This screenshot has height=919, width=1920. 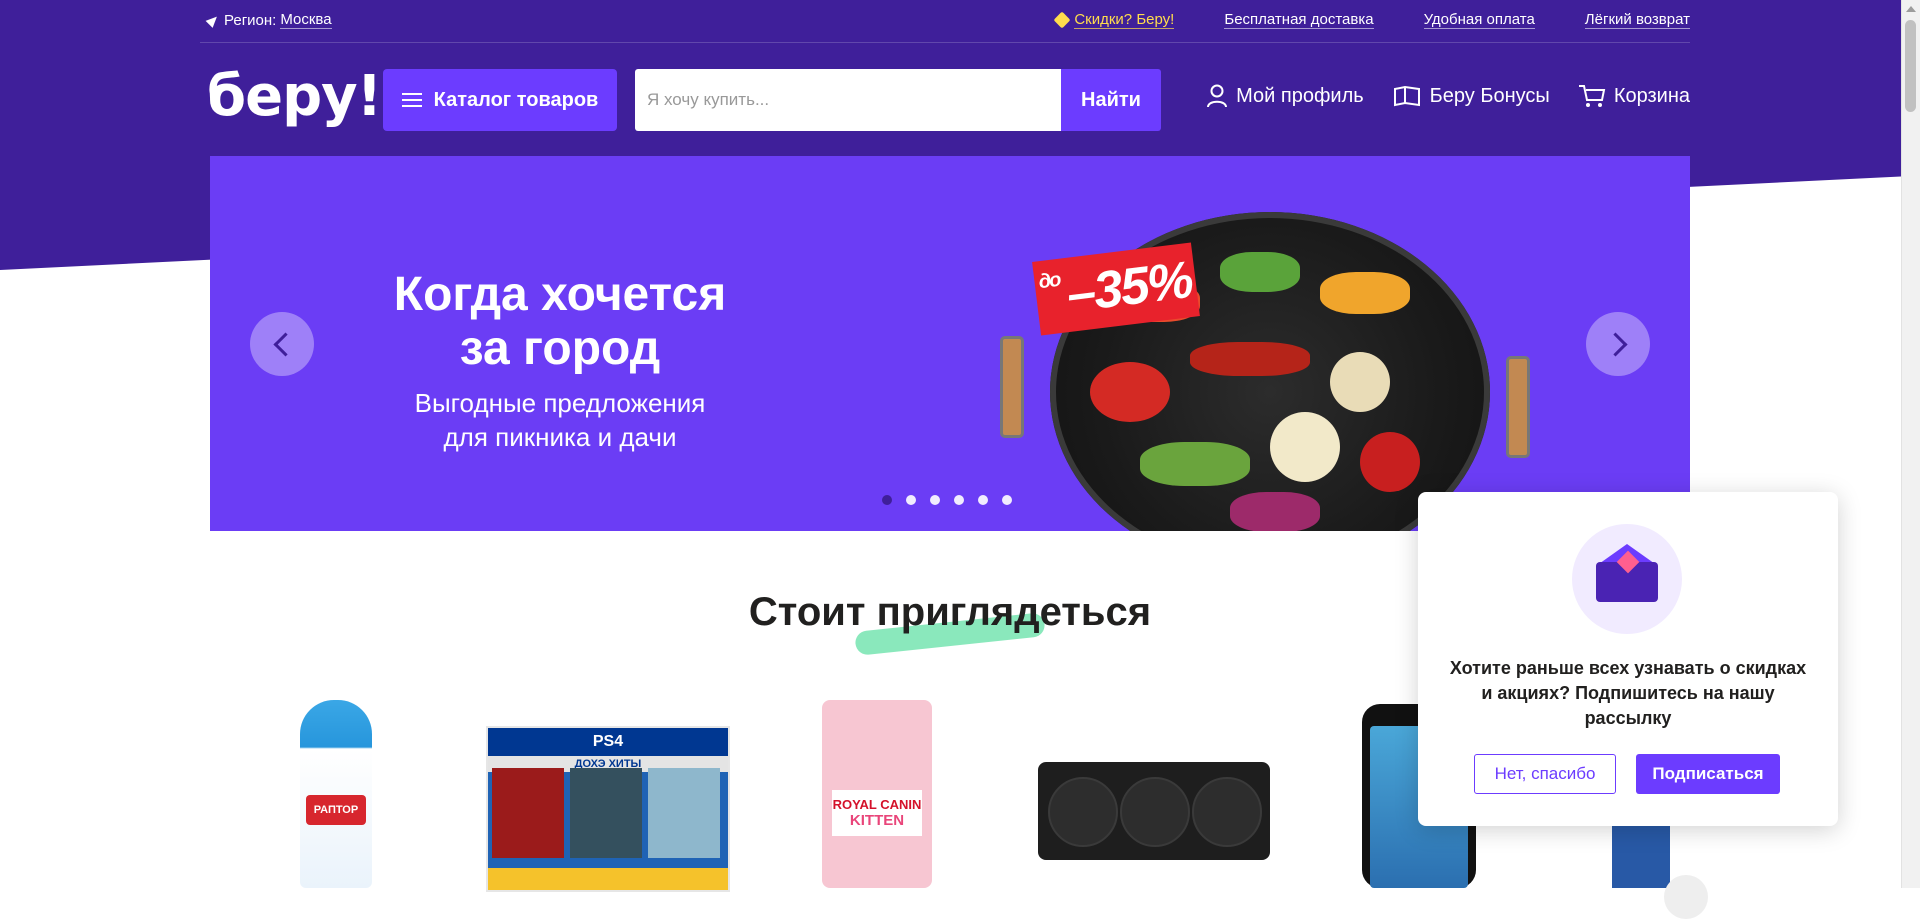 What do you see at coordinates (1124, 20) in the screenshot?
I see `promo-label: Скидки? Беру!` at bounding box center [1124, 20].